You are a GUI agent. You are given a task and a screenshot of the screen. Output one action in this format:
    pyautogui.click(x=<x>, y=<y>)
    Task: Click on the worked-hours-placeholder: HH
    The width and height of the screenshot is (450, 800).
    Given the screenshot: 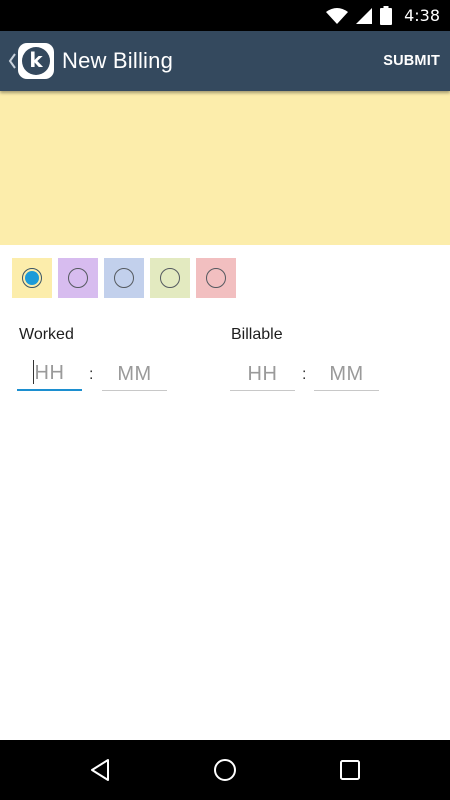 What is the action you would take?
    pyautogui.click(x=49, y=373)
    